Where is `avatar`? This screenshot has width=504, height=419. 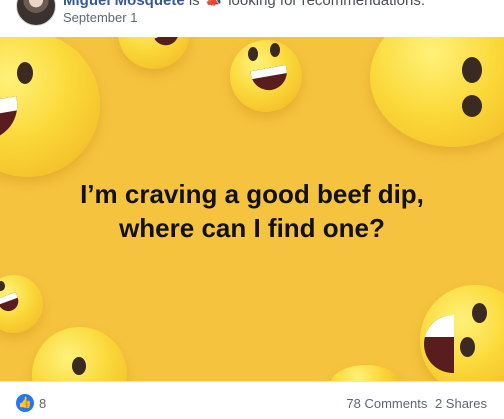 avatar is located at coordinates (36, 13).